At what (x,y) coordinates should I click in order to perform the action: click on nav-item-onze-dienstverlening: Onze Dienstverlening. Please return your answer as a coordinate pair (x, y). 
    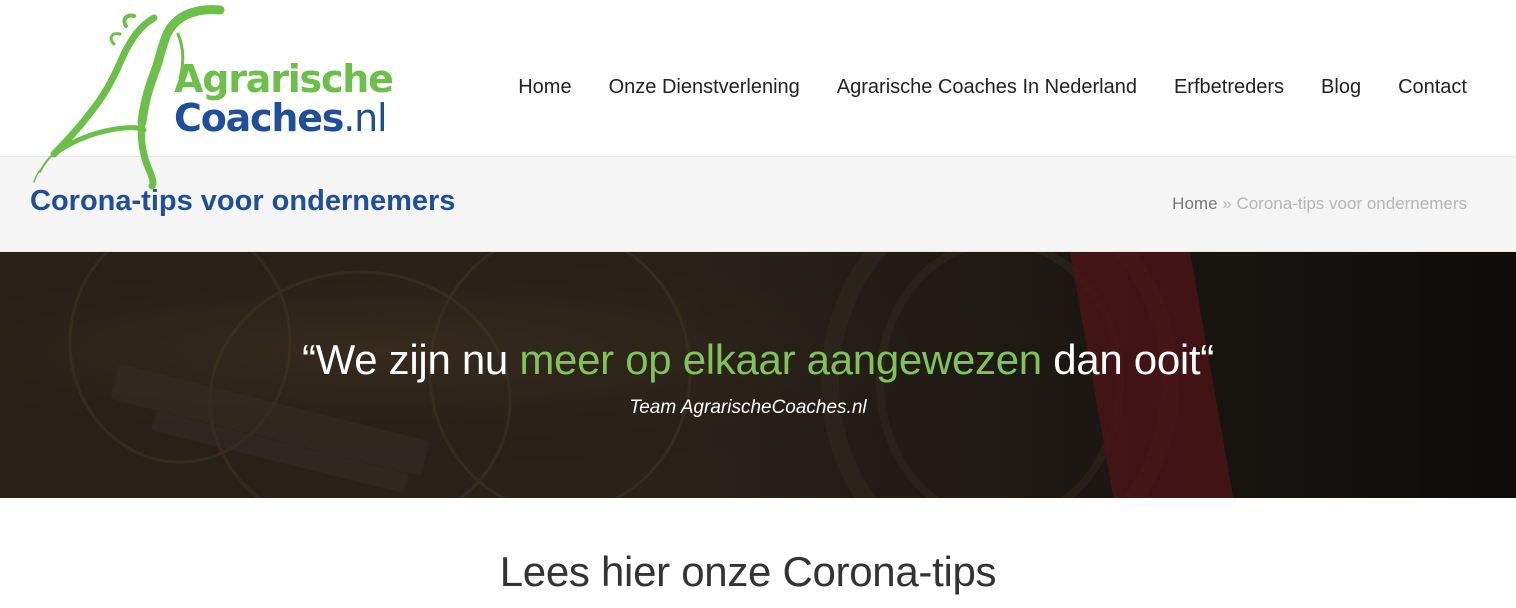
    Looking at the image, I should click on (704, 87).